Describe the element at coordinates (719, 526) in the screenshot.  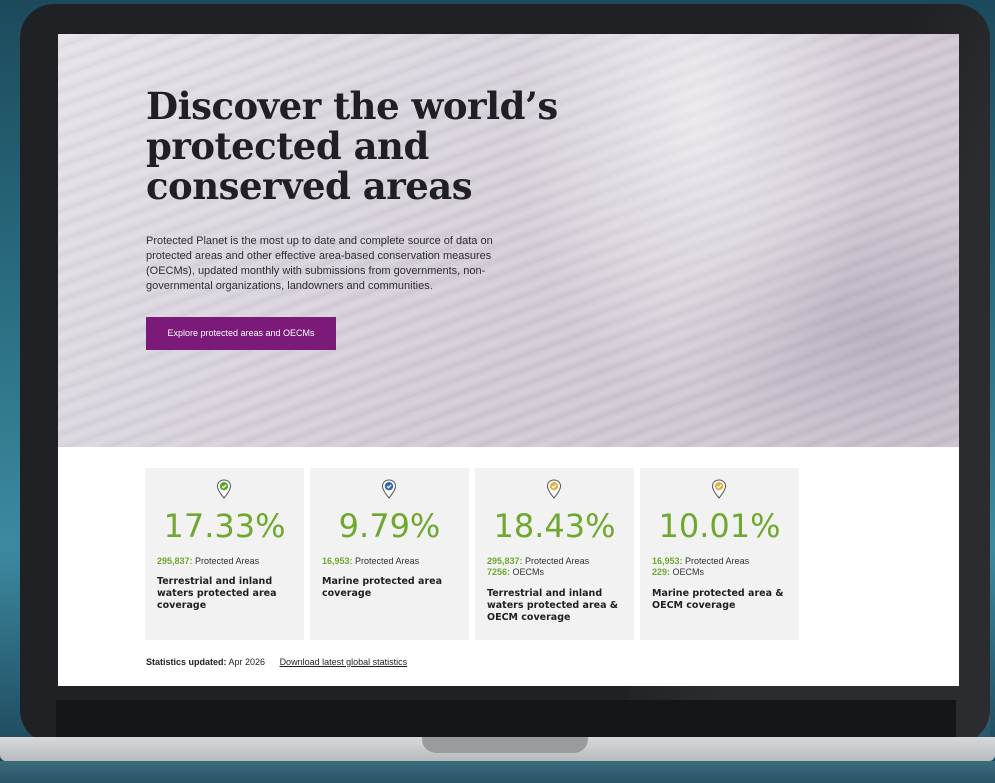
I see `stat-percent: 10.01%` at that location.